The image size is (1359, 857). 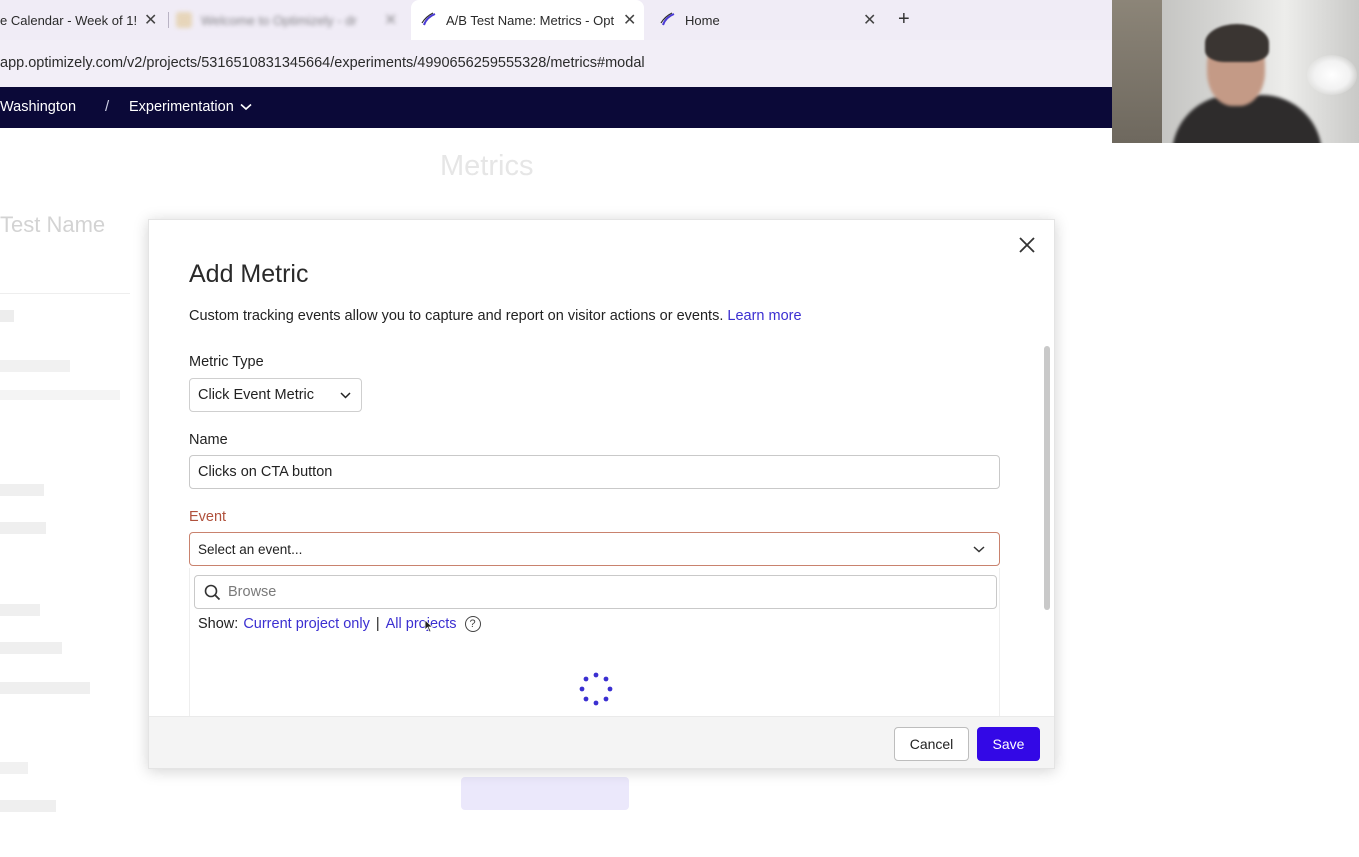 I want to click on help-icon: ?, so click(x=472, y=624).